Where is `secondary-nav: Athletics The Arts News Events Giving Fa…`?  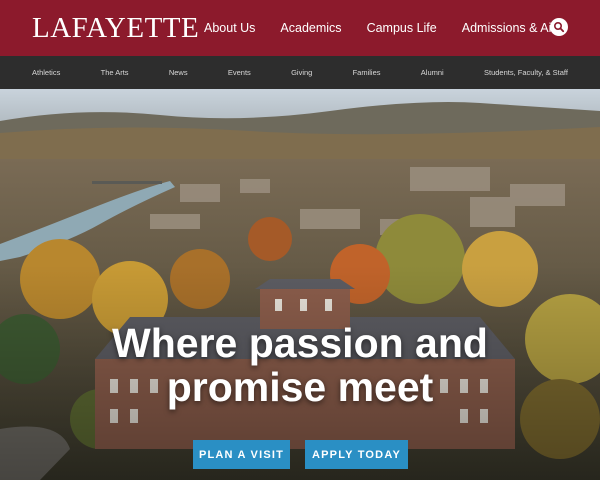
secondary-nav: Athletics The Arts News Events Giving Fa… is located at coordinates (300, 72).